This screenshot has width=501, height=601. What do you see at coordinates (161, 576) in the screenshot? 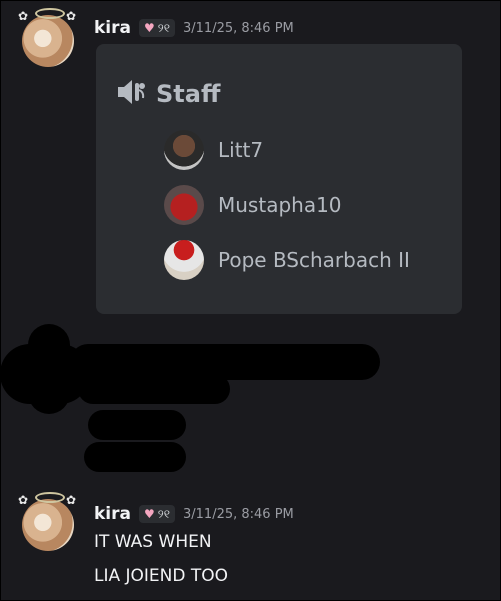
I see `message-text-line: LIA JOIEND TOO` at bounding box center [161, 576].